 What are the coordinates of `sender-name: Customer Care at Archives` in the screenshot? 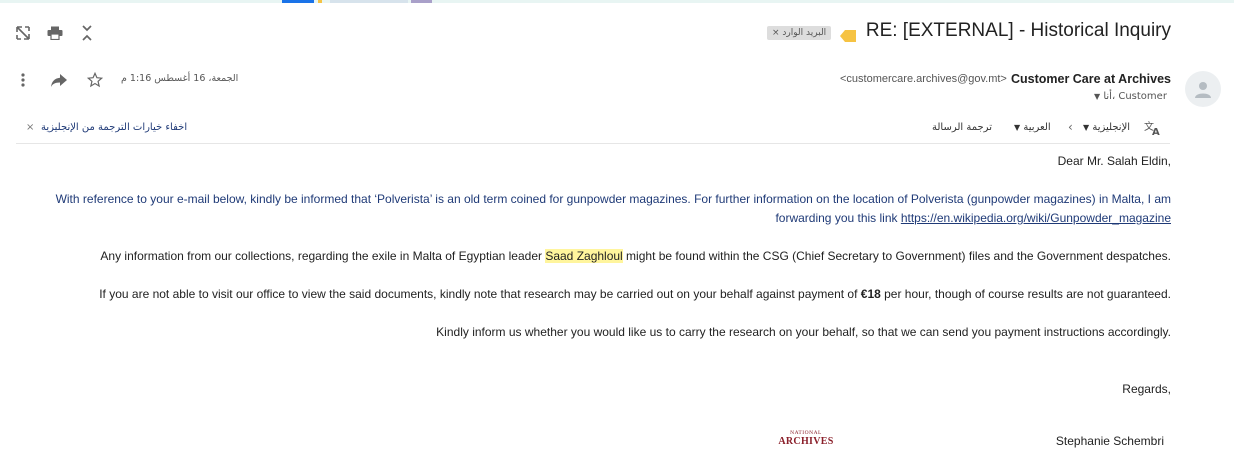 It's located at (1091, 79).